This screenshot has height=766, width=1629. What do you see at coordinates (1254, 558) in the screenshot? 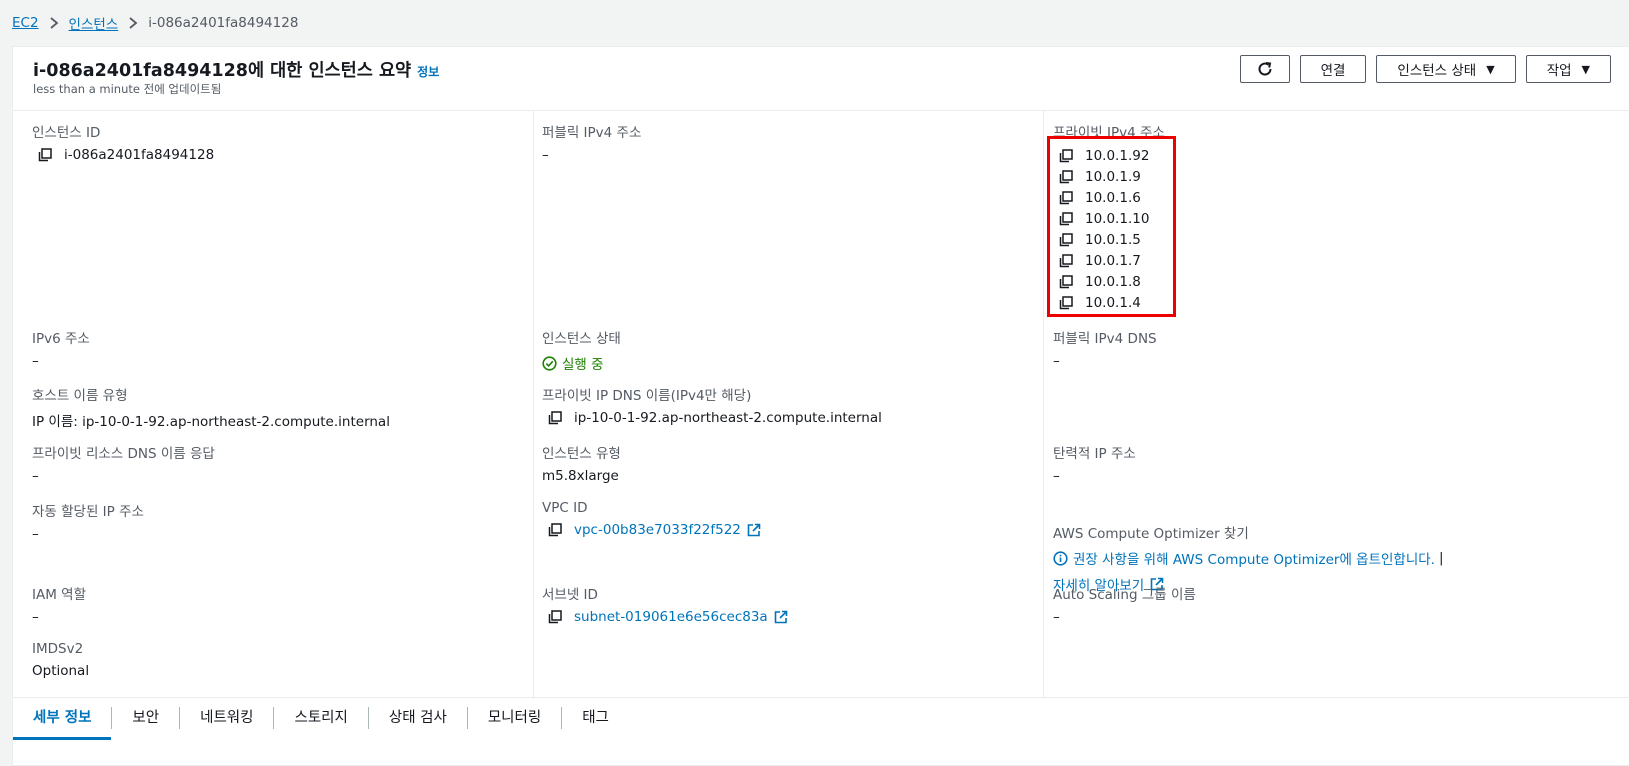
I see `optimizer-optin-link: 권장 사항을 위해 AWS Compute Optimizer에 옵트인합니다.` at bounding box center [1254, 558].